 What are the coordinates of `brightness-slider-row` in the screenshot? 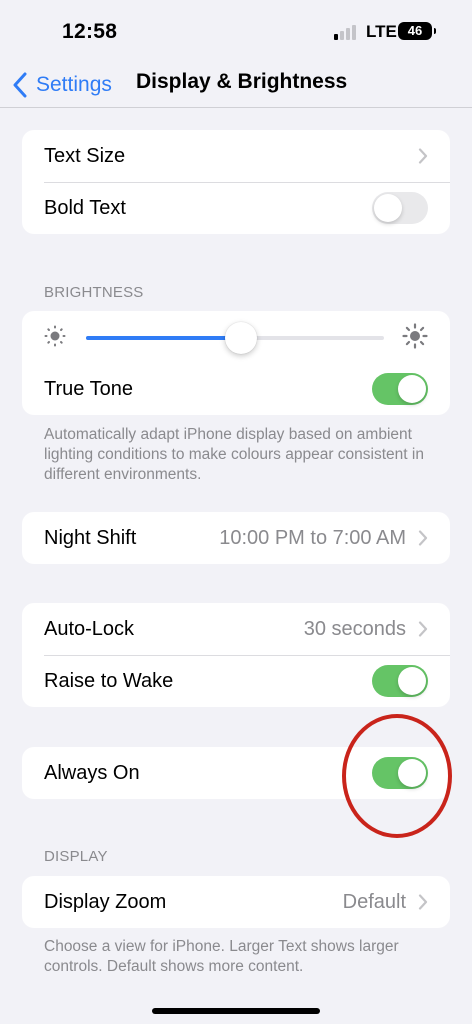 It's located at (236, 337).